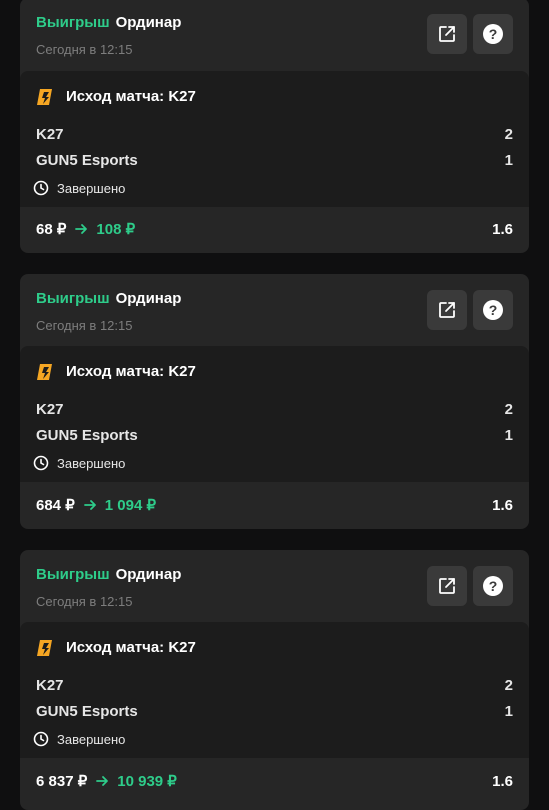  I want to click on stake-amount: 68 ₽, so click(51, 229).